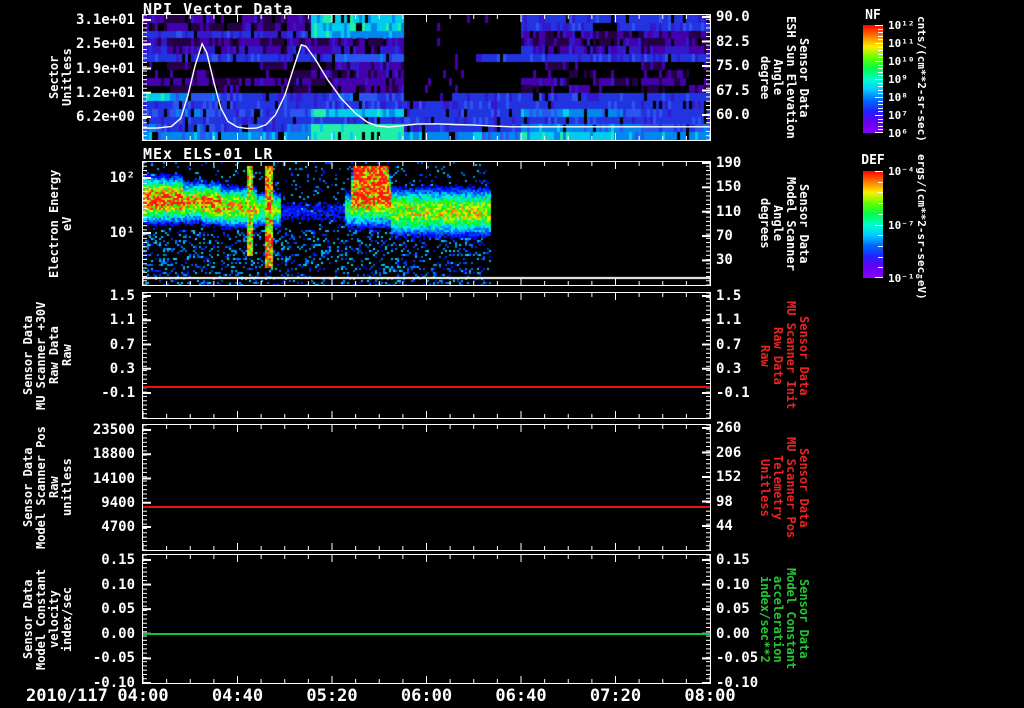  What do you see at coordinates (67, 696) in the screenshot?
I see `x-axis-date-label: 2010/117` at bounding box center [67, 696].